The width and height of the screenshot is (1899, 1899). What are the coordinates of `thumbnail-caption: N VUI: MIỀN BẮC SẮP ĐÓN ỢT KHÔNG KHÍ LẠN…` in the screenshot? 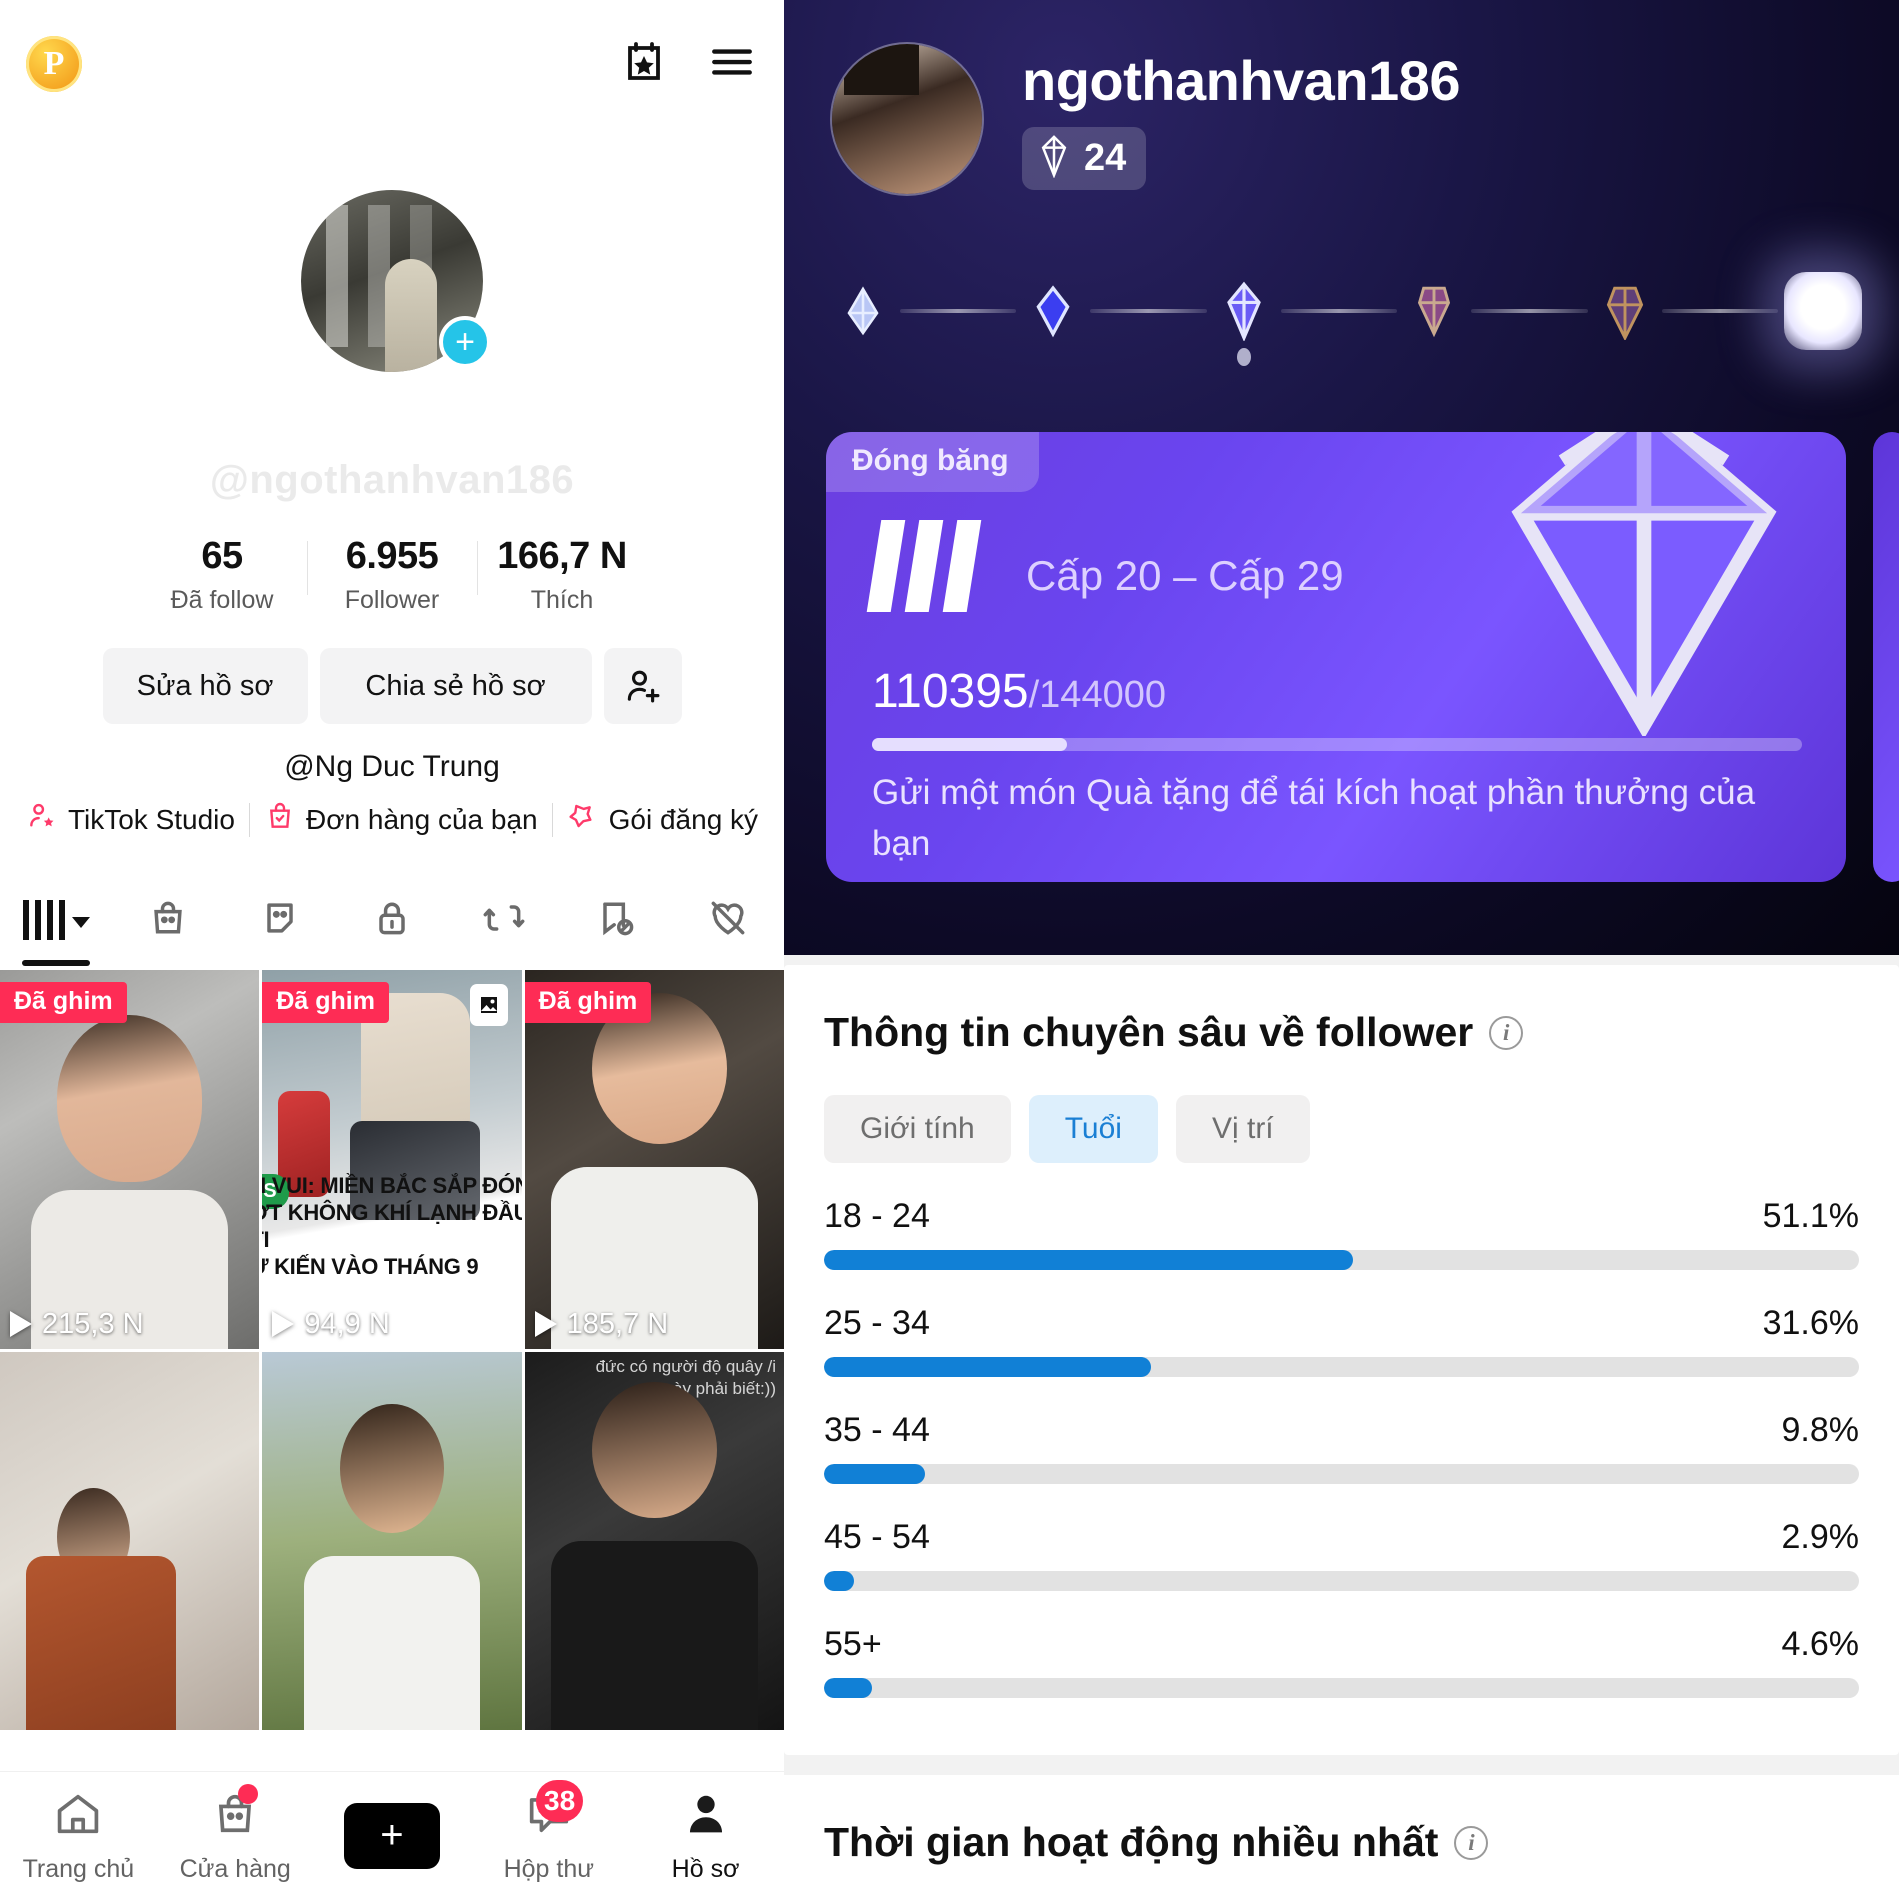 It's located at (391, 1226).